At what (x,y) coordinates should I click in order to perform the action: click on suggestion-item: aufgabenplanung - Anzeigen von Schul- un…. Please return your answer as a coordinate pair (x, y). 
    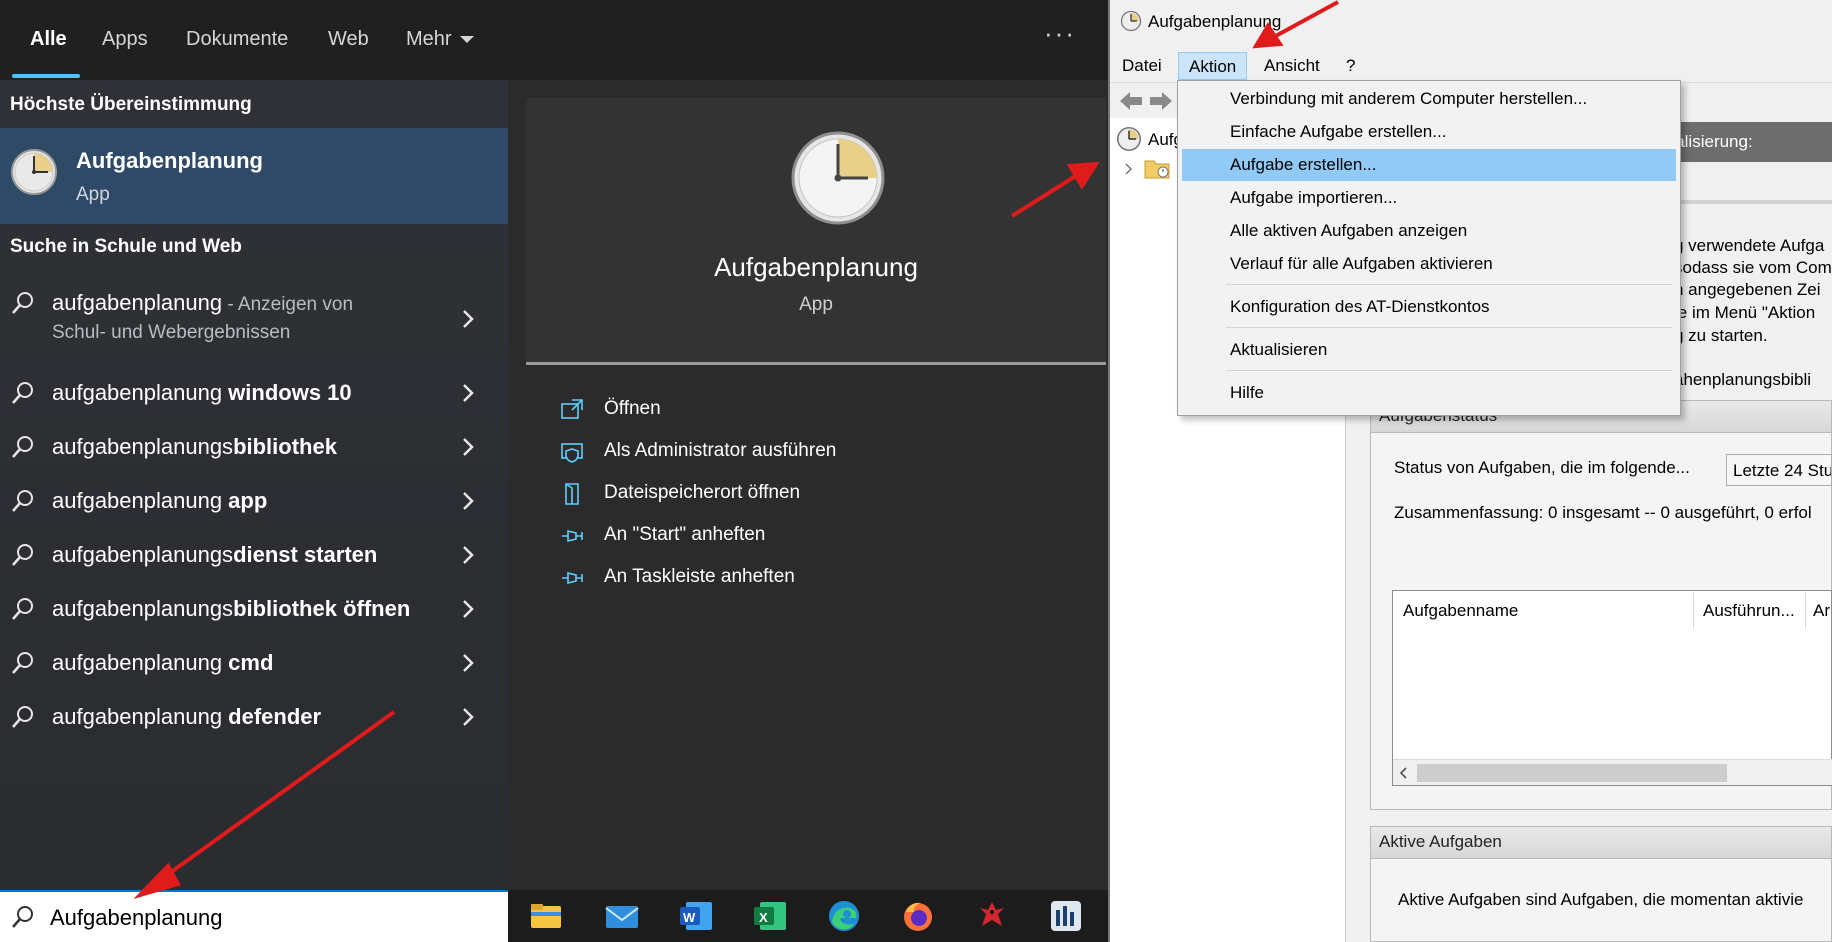
    Looking at the image, I should click on (254, 322).